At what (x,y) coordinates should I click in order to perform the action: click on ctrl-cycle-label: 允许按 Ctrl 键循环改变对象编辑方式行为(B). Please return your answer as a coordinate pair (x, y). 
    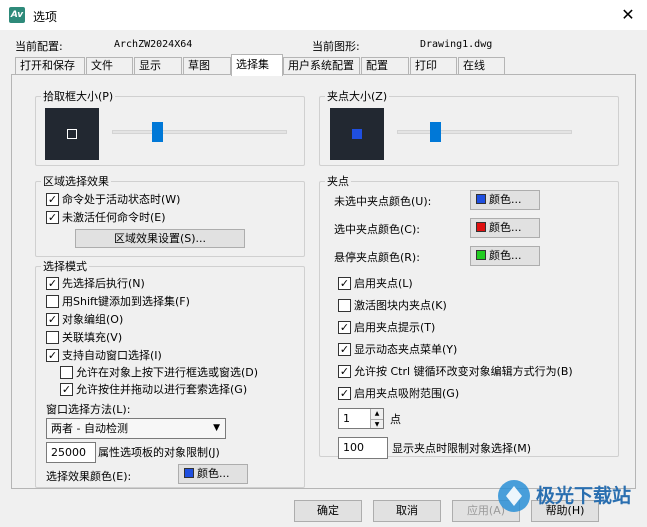
    Looking at the image, I should click on (463, 371).